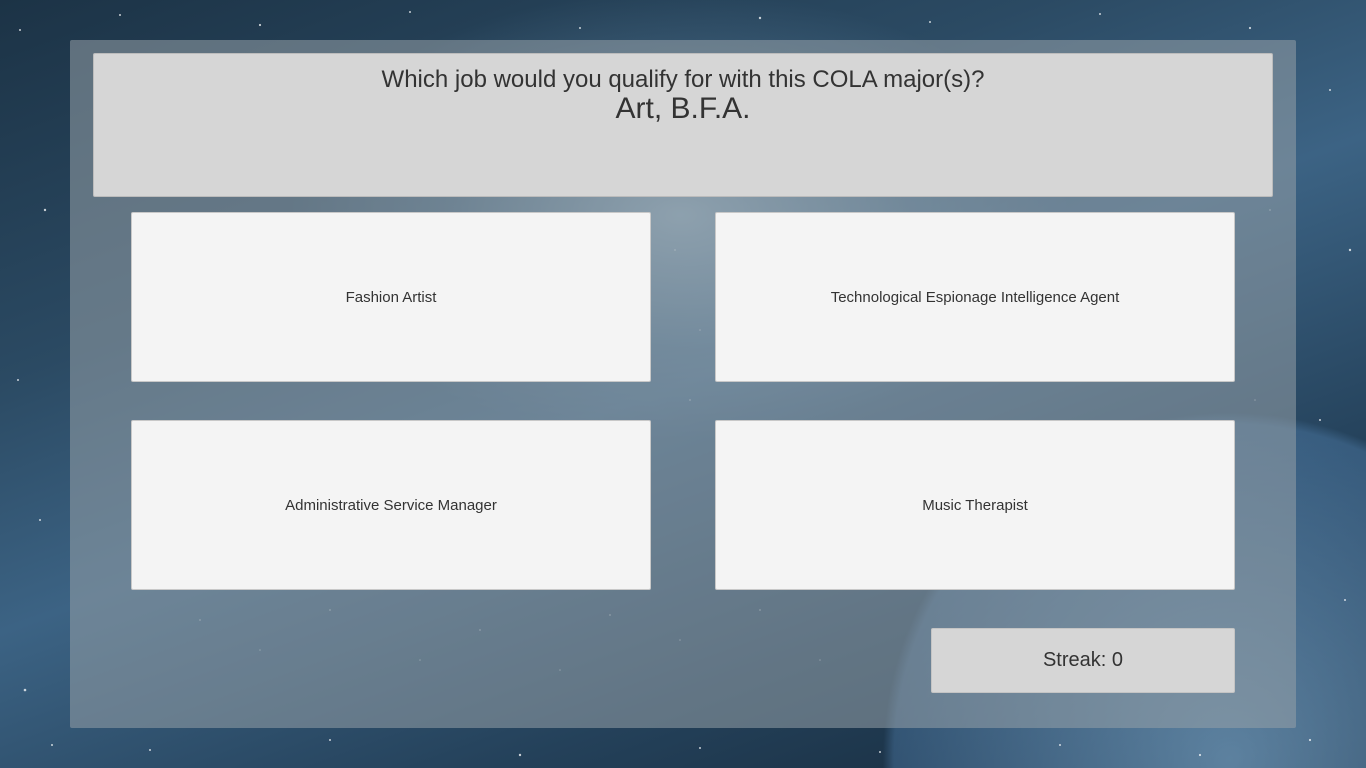 This screenshot has width=1366, height=768. I want to click on answer-label: Music Therapist, so click(975, 505).